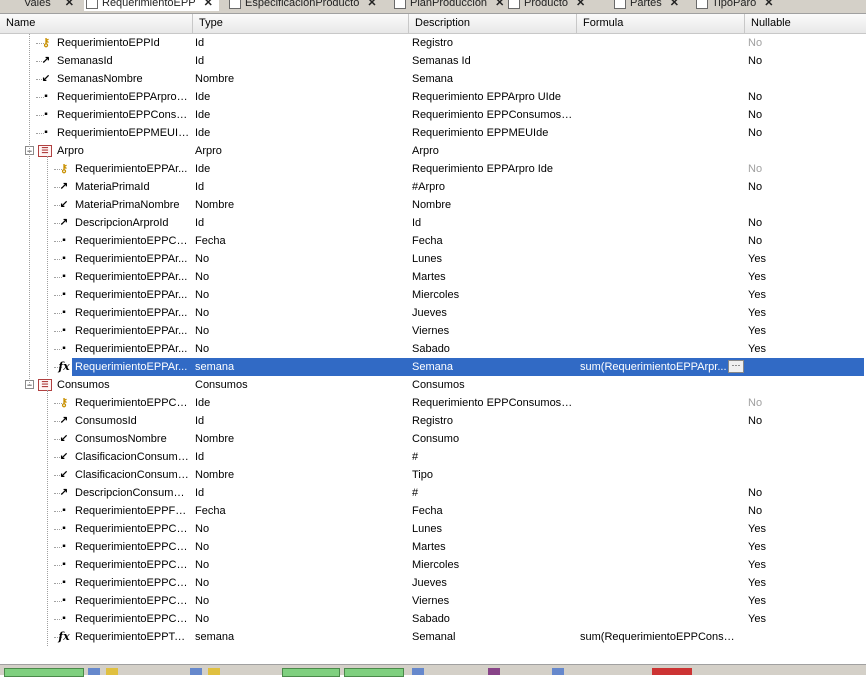 The width and height of the screenshot is (866, 677). What do you see at coordinates (151, 5) in the screenshot?
I see `tab-requerimientoepp: RequerimientoEPP ✕` at bounding box center [151, 5].